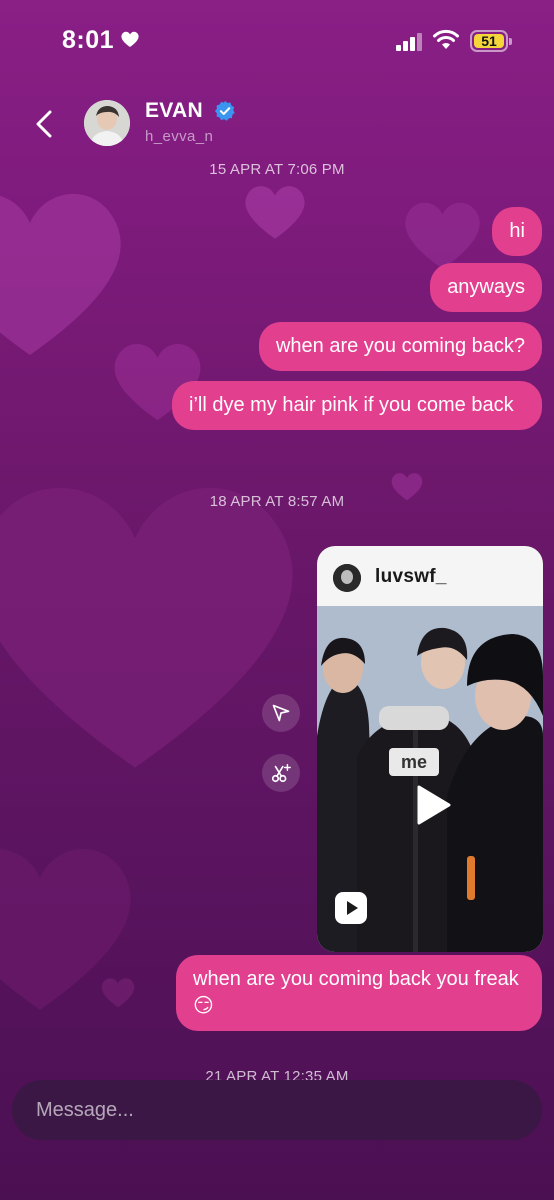 The image size is (554, 1200). I want to click on cellular-signal-icon, so click(411, 41).